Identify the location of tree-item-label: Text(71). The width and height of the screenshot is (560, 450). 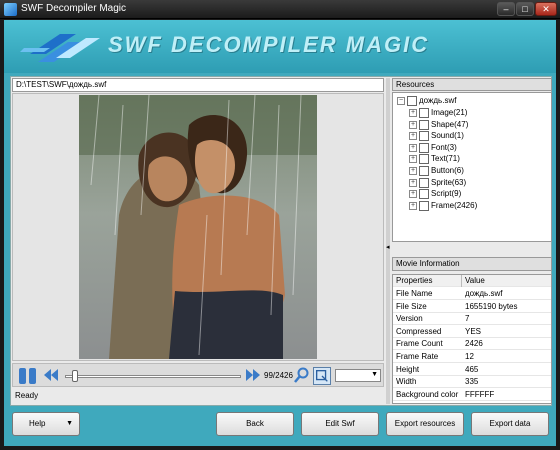
(445, 159).